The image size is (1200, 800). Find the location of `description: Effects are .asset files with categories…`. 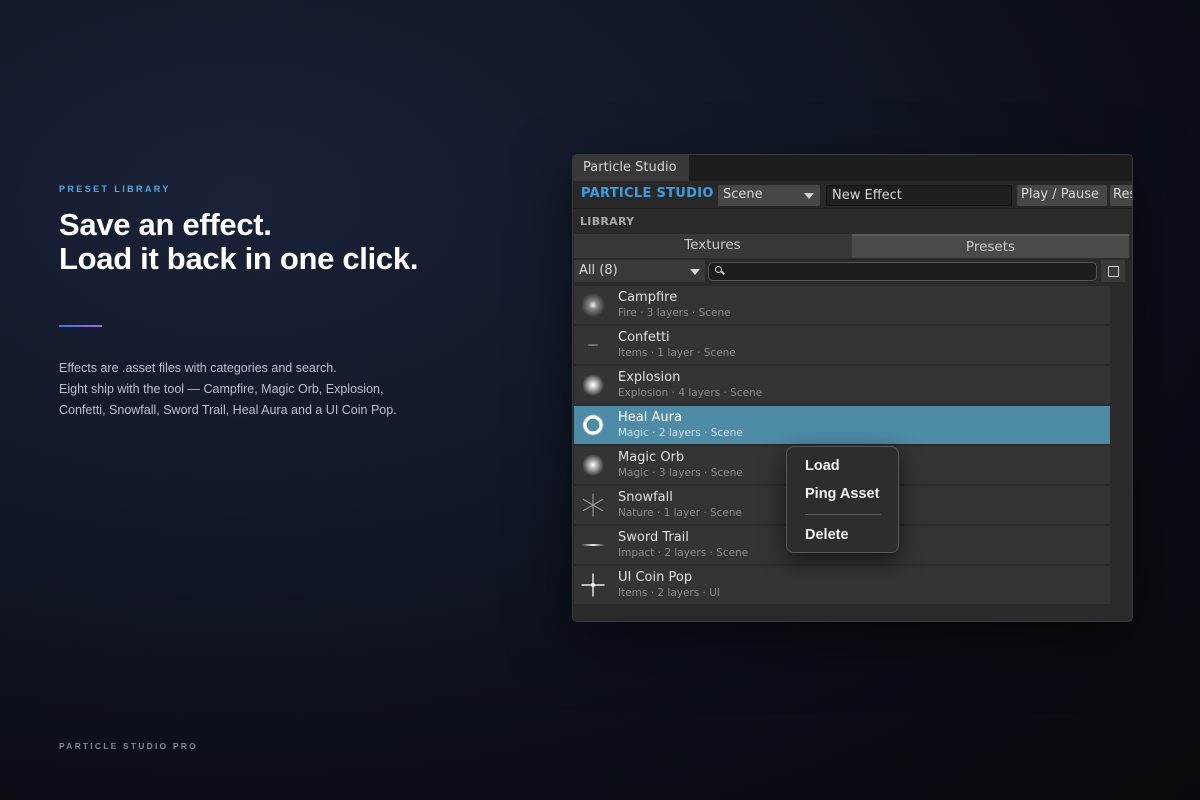

description: Effects are .asset files with categories… is located at coordinates (228, 389).